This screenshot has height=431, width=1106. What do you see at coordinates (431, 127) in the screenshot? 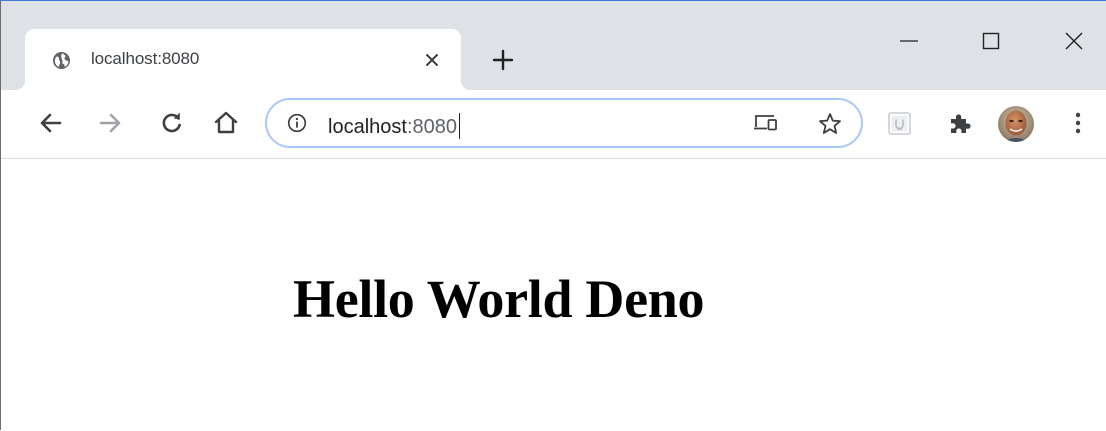
I see `url-port: :8080` at bounding box center [431, 127].